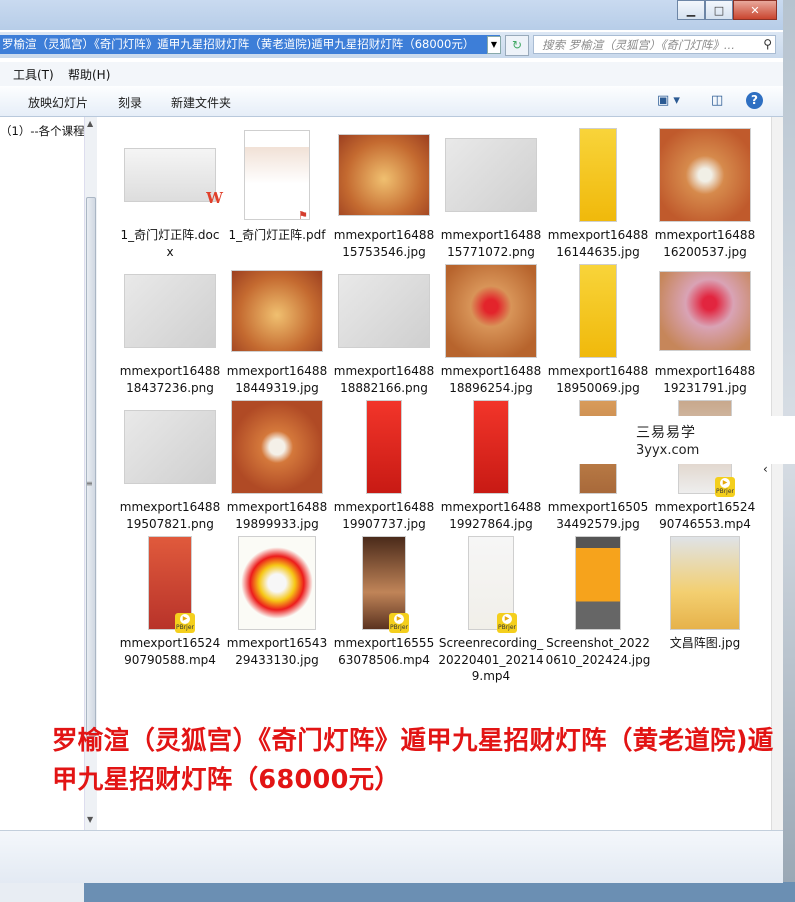  Describe the element at coordinates (517, 45) in the screenshot. I see `refresh-icon: ↻` at that location.